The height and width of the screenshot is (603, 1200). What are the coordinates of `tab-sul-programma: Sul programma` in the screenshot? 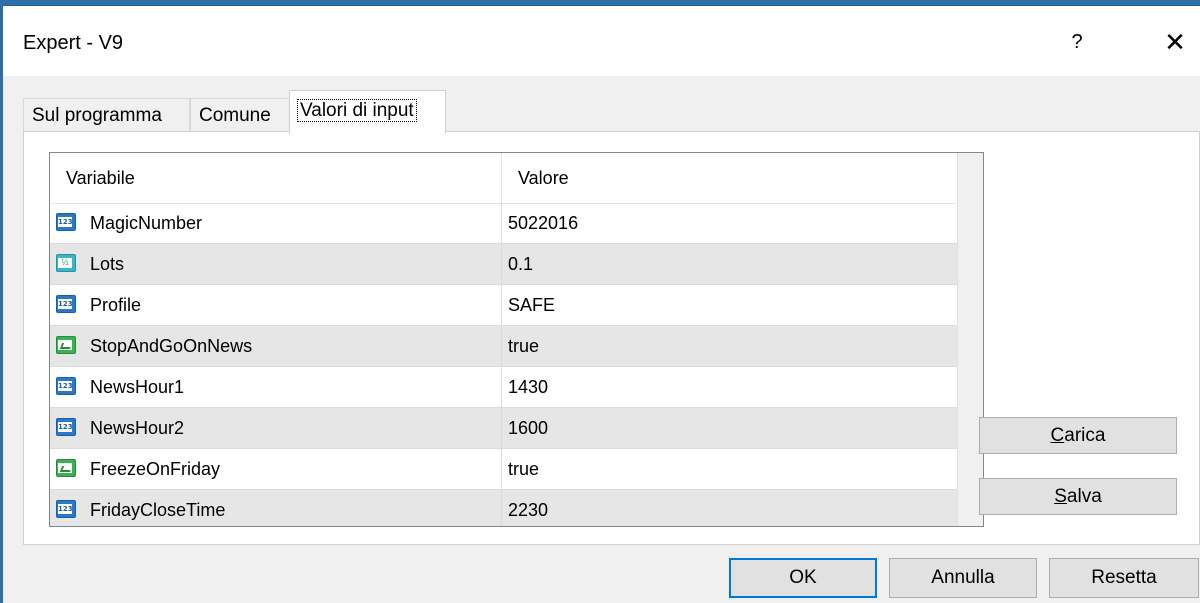 It's located at (106, 115).